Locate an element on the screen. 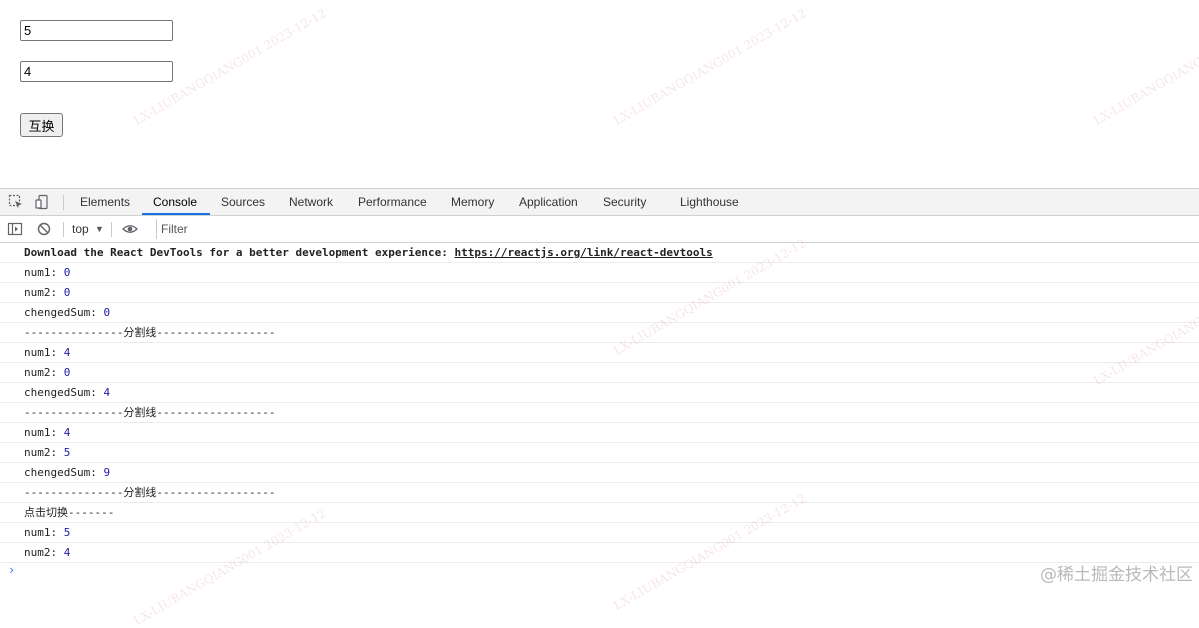 Image resolution: width=1199 pixels, height=628 pixels. console-log-line: chengedSum: 0 is located at coordinates (599, 313).